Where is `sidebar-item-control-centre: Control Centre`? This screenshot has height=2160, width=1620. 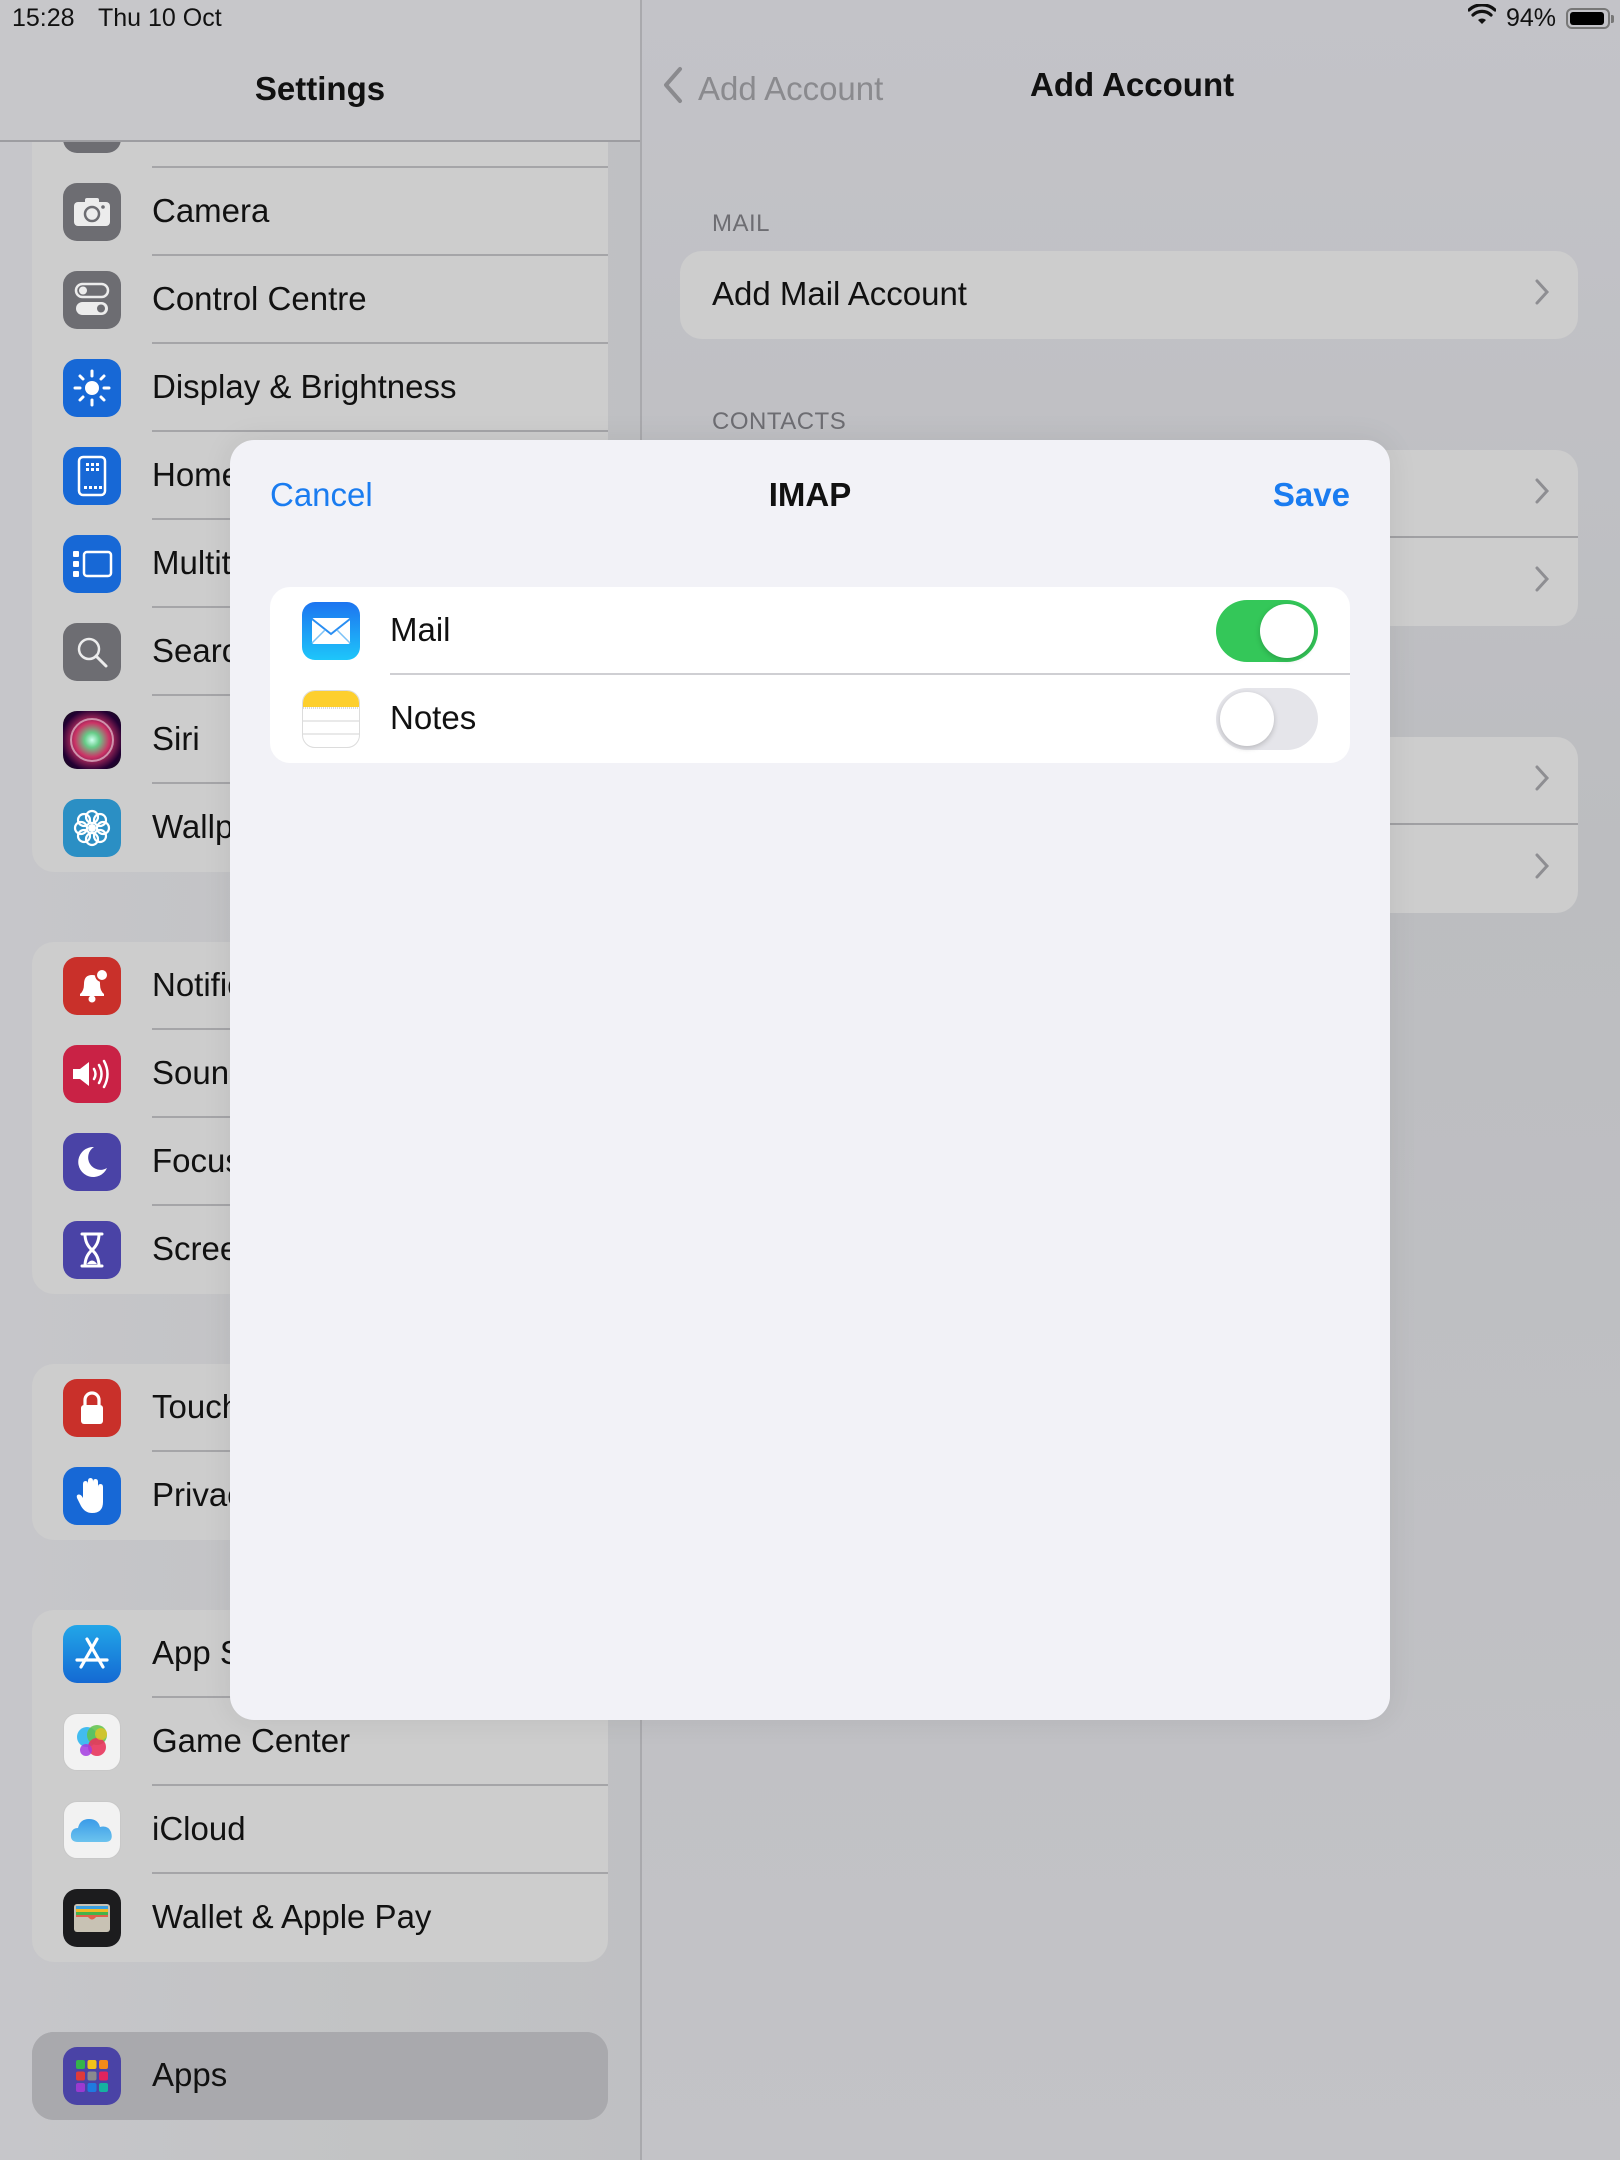
sidebar-item-control-centre: Control Centre is located at coordinates (320, 300).